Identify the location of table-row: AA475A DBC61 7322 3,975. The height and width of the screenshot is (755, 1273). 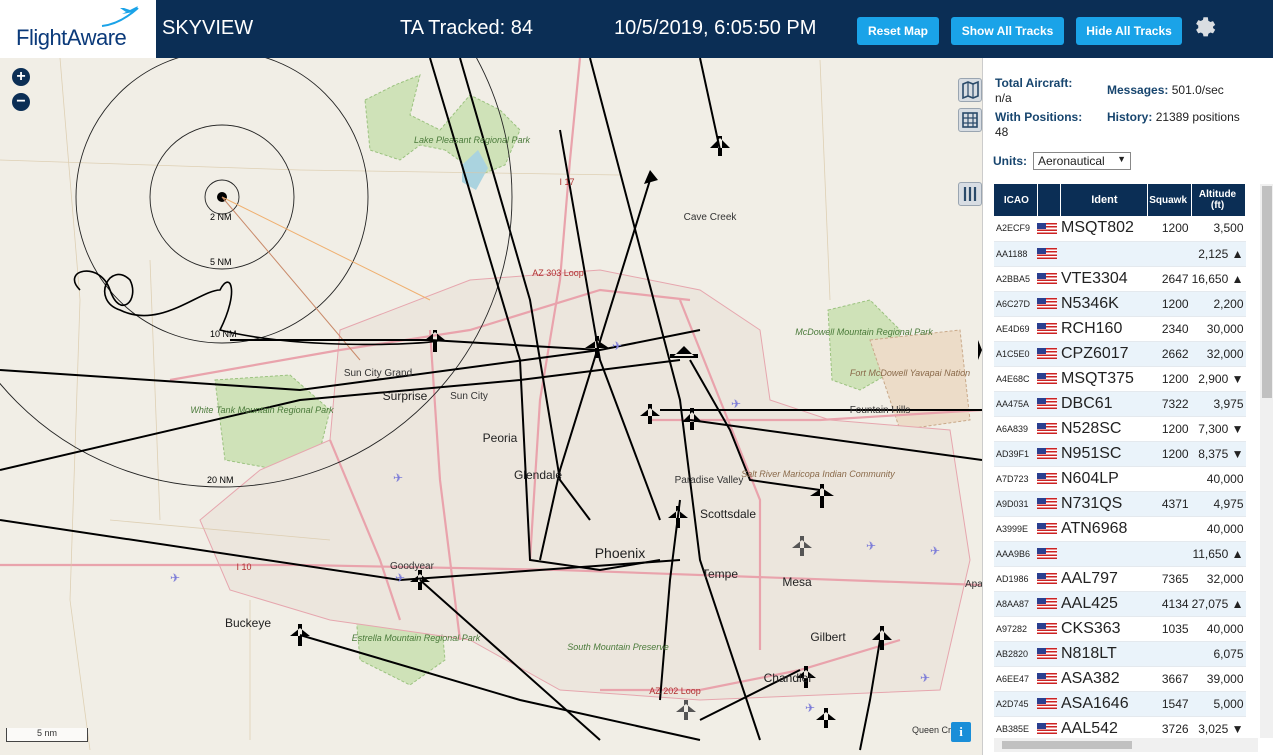
(1120, 404).